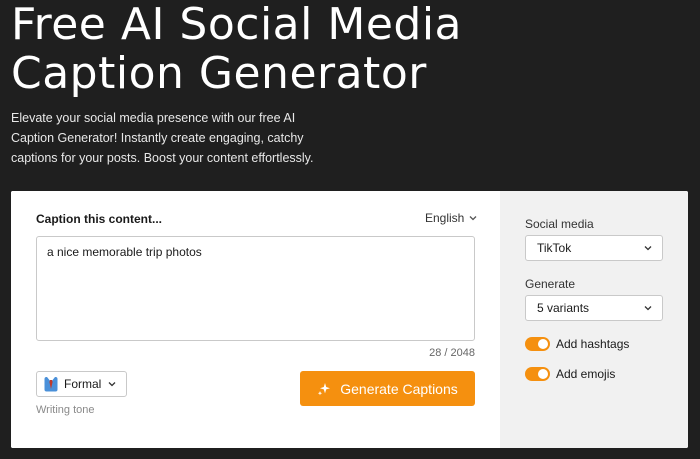 The width and height of the screenshot is (700, 459). I want to click on writing-tone-value: Formal, so click(83, 384).